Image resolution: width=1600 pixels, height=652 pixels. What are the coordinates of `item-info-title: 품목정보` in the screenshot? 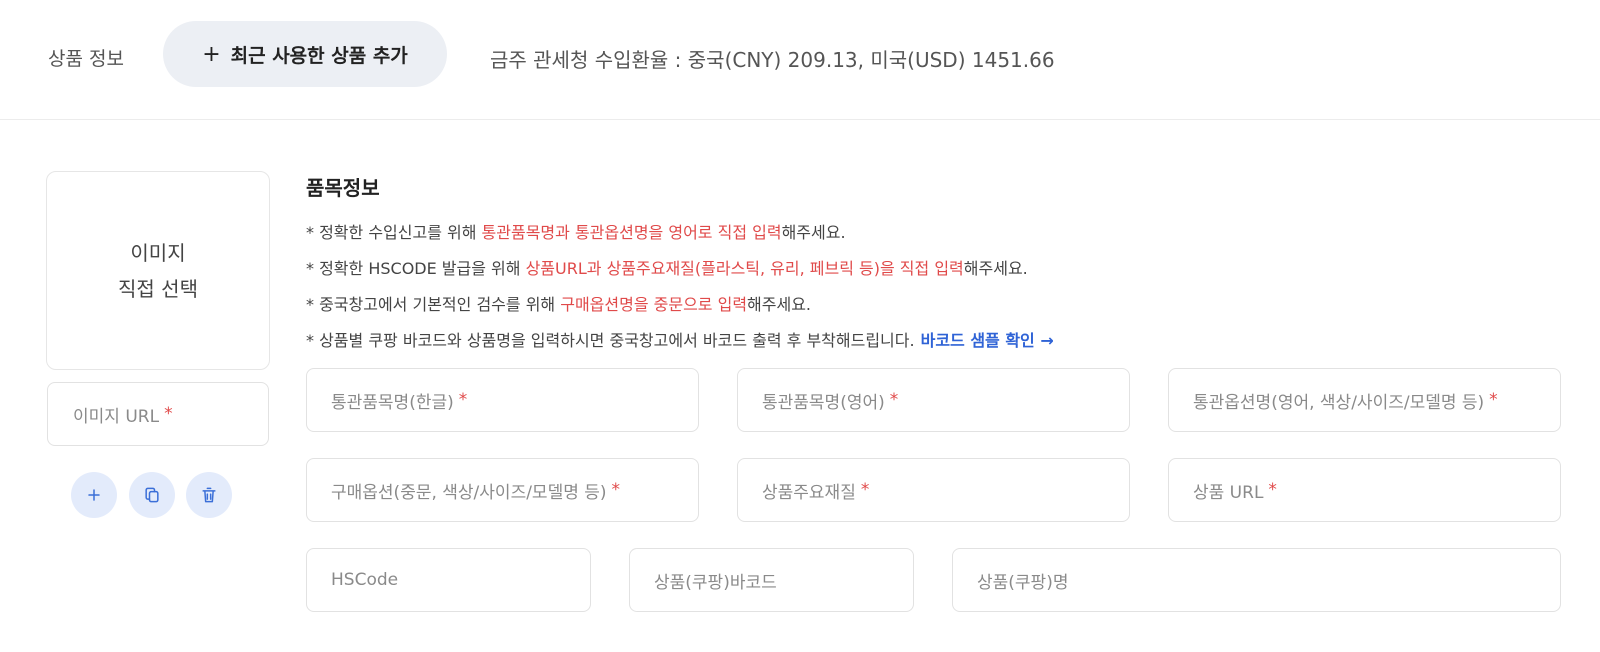 It's located at (343, 188).